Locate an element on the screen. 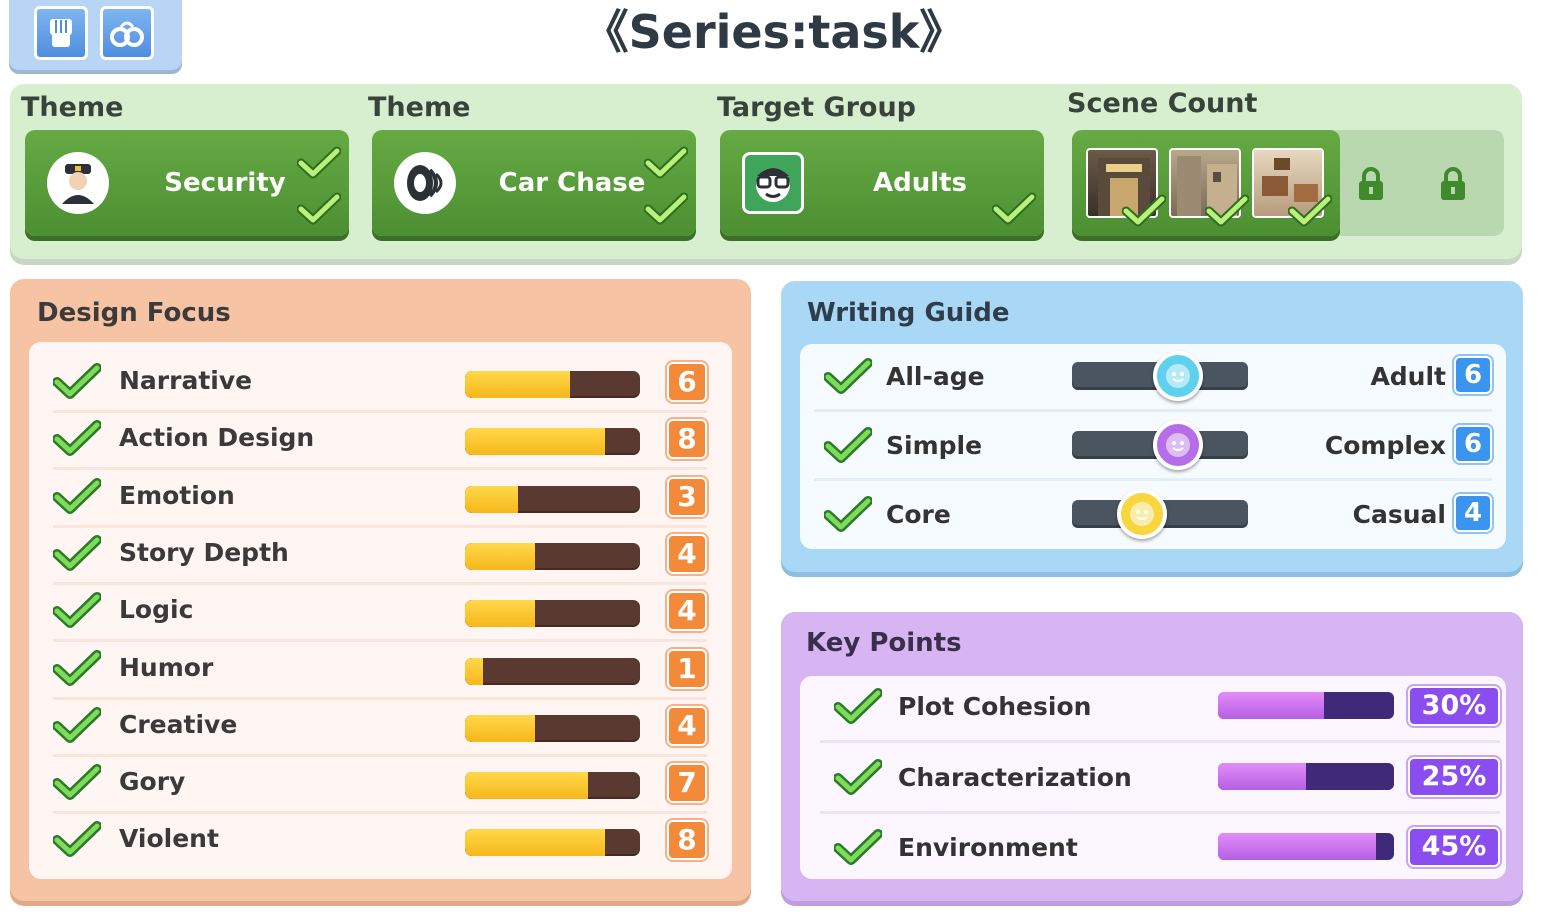 The image size is (1548, 924). theme-label: Car Chase is located at coordinates (572, 183).